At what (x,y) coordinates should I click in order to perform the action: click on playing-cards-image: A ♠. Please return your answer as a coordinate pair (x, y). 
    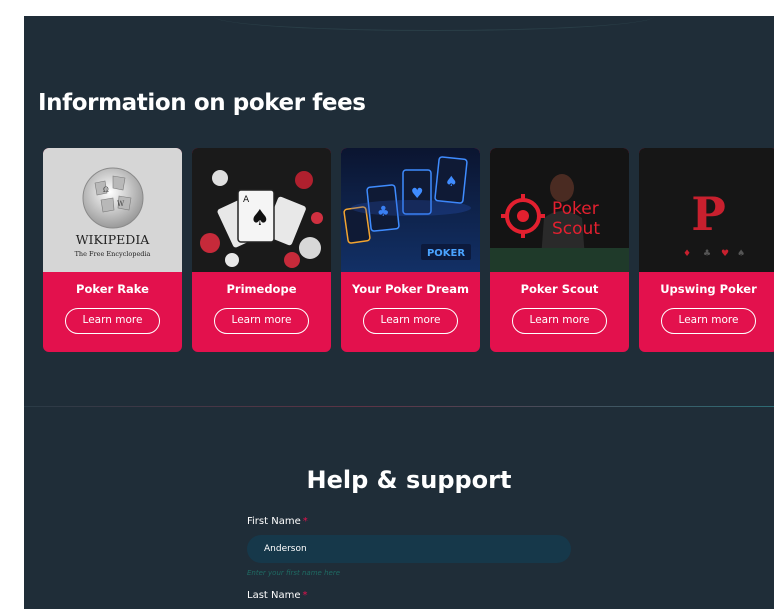
    Looking at the image, I should click on (261, 210).